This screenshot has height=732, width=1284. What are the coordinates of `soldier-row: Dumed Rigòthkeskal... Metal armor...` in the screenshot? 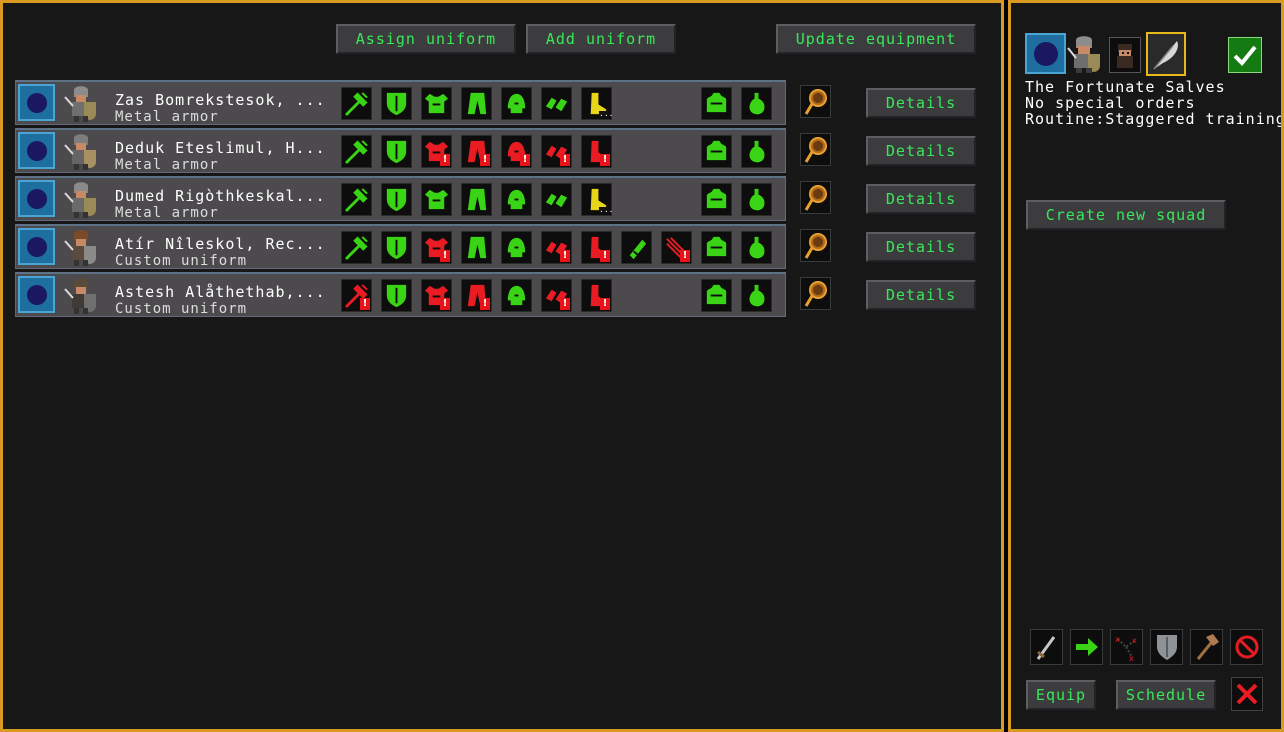 It's located at (400, 198).